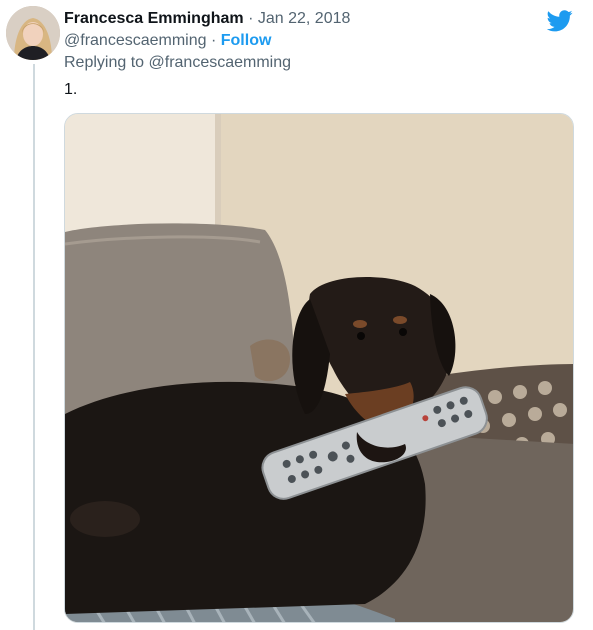 Image resolution: width=593 pixels, height=630 pixels. I want to click on tweet-text: 1., so click(71, 89).